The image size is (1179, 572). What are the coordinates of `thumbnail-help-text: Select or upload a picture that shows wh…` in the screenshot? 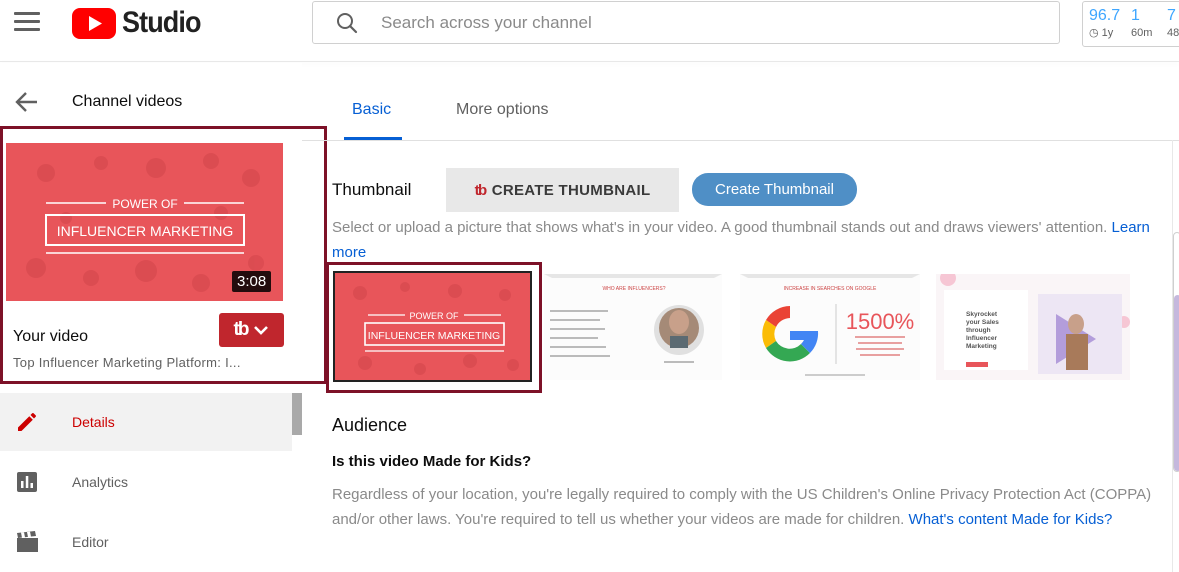 It's located at (720, 227).